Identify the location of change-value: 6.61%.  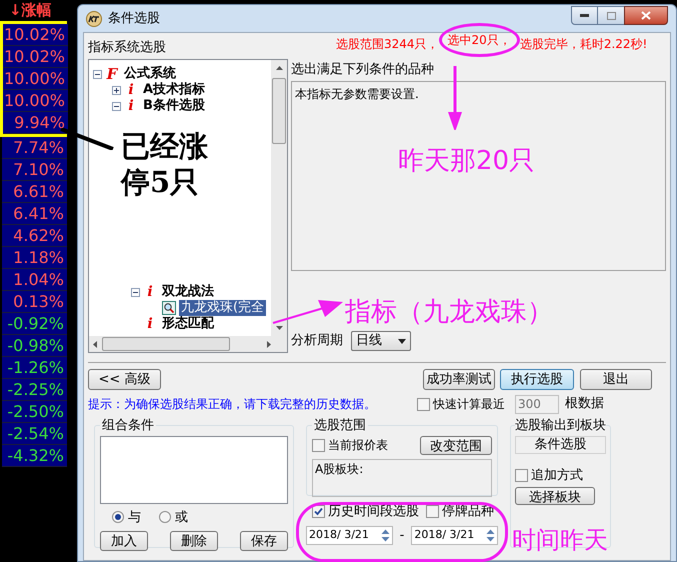
(38, 192).